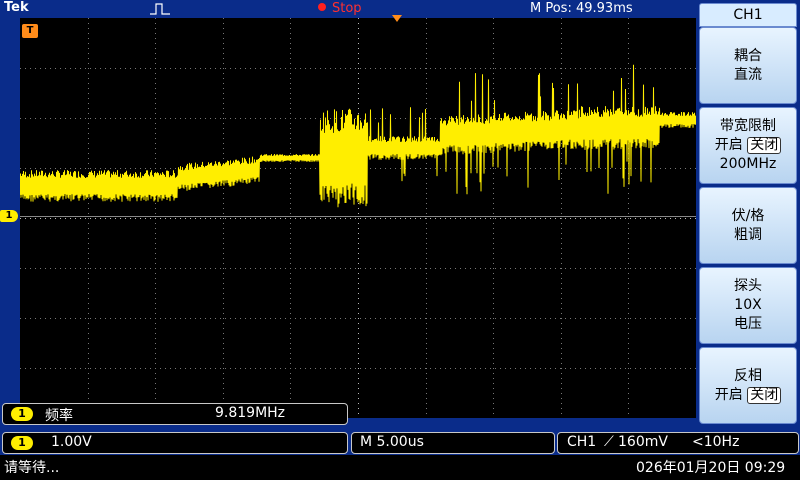 The height and width of the screenshot is (480, 800). I want to click on bandwidth-limit-button: 带宽限制 开启 关闭 200MHz, so click(748, 145).